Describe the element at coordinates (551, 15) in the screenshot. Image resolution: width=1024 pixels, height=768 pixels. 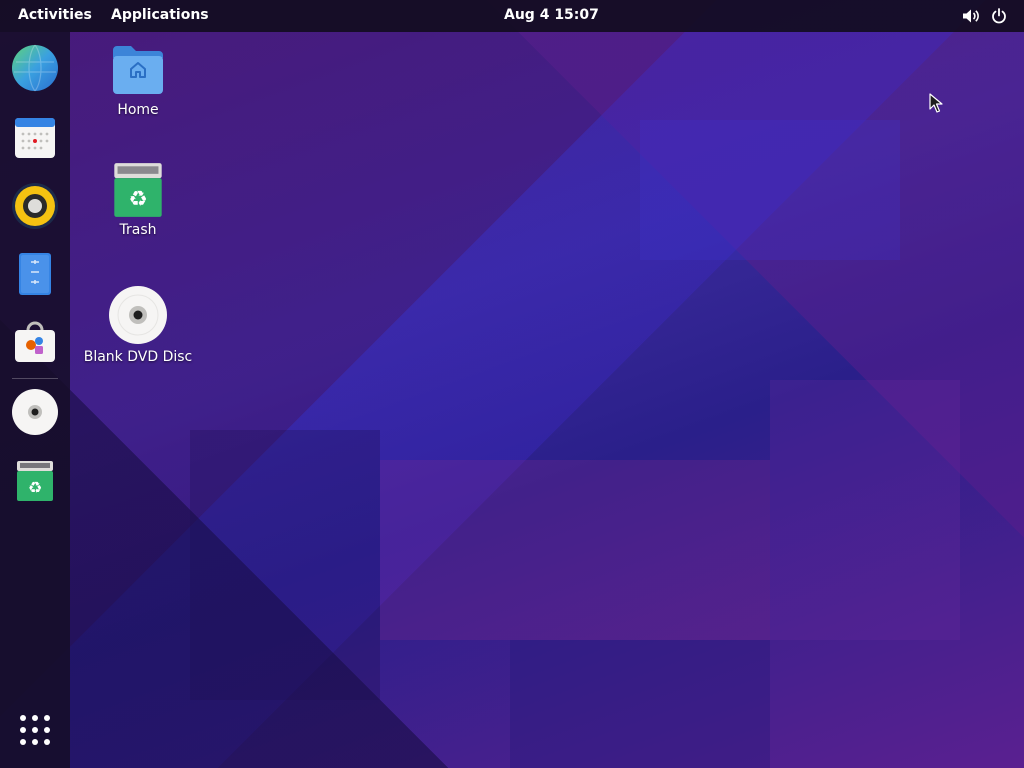
I see `clock: Aug 4 15:07` at that location.